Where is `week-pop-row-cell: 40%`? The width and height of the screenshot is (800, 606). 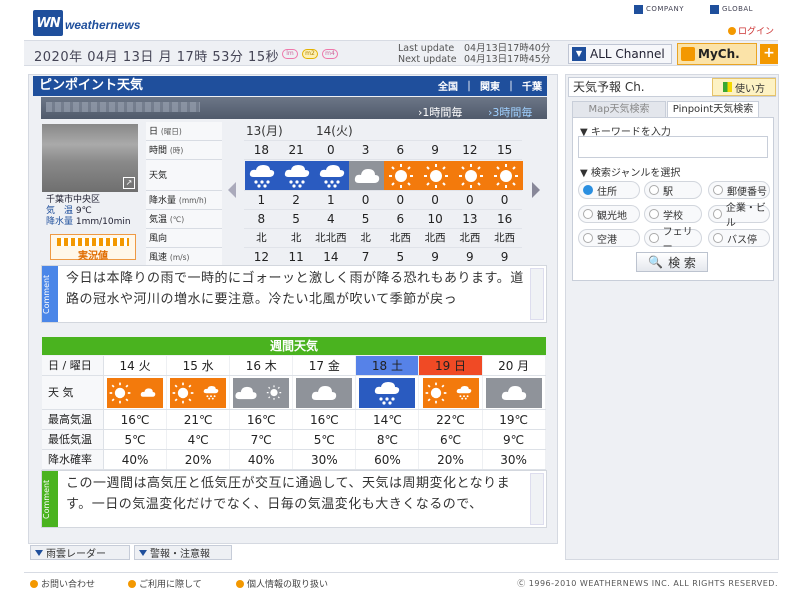
week-pop-row-cell: 40% is located at coordinates (262, 459).